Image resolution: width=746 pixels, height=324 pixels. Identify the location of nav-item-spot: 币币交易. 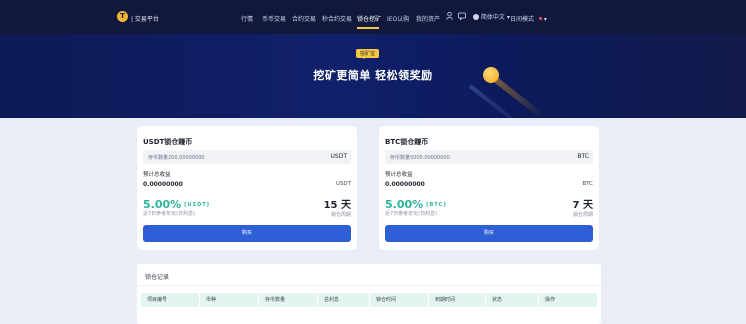
(274, 18).